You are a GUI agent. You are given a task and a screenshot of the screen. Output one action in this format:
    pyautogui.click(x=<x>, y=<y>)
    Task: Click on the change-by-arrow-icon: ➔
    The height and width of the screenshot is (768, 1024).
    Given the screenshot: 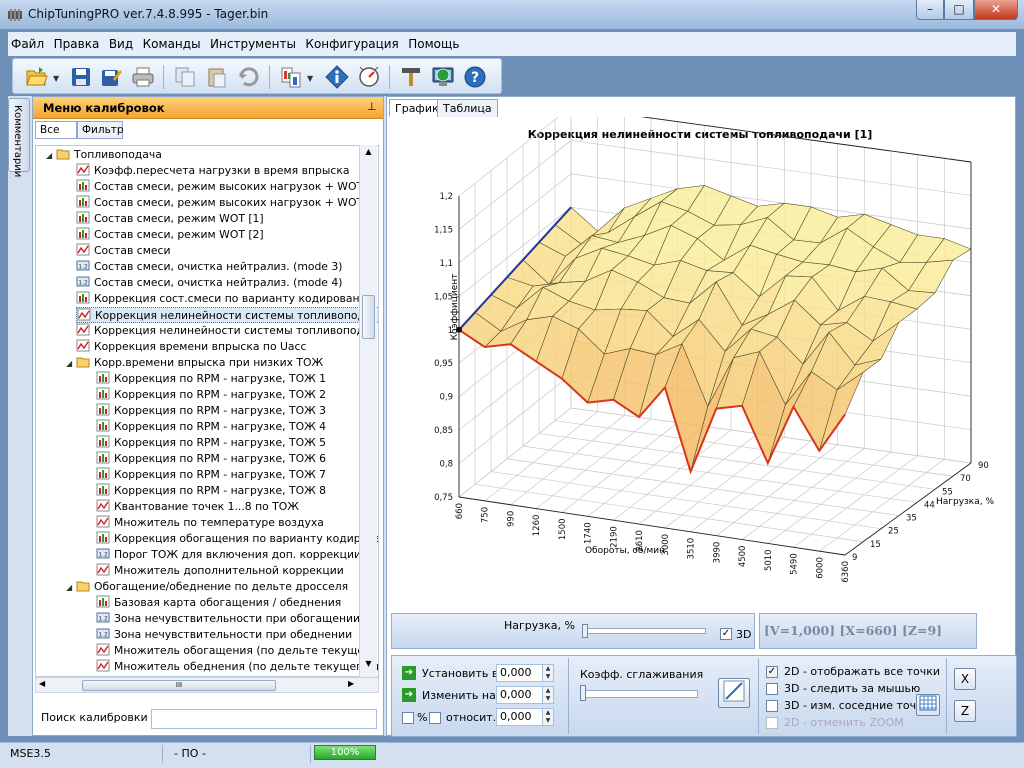 What is the action you would take?
    pyautogui.click(x=409, y=695)
    